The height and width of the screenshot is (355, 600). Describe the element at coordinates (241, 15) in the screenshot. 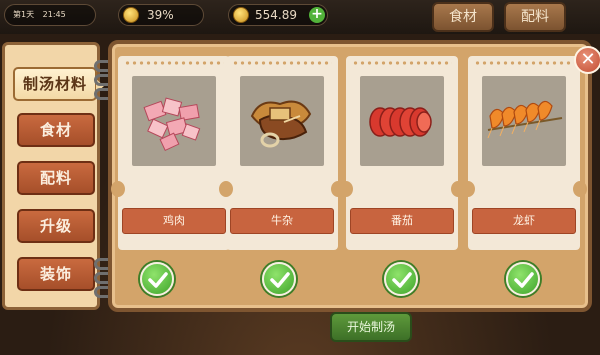

I see `coin-icon` at that location.